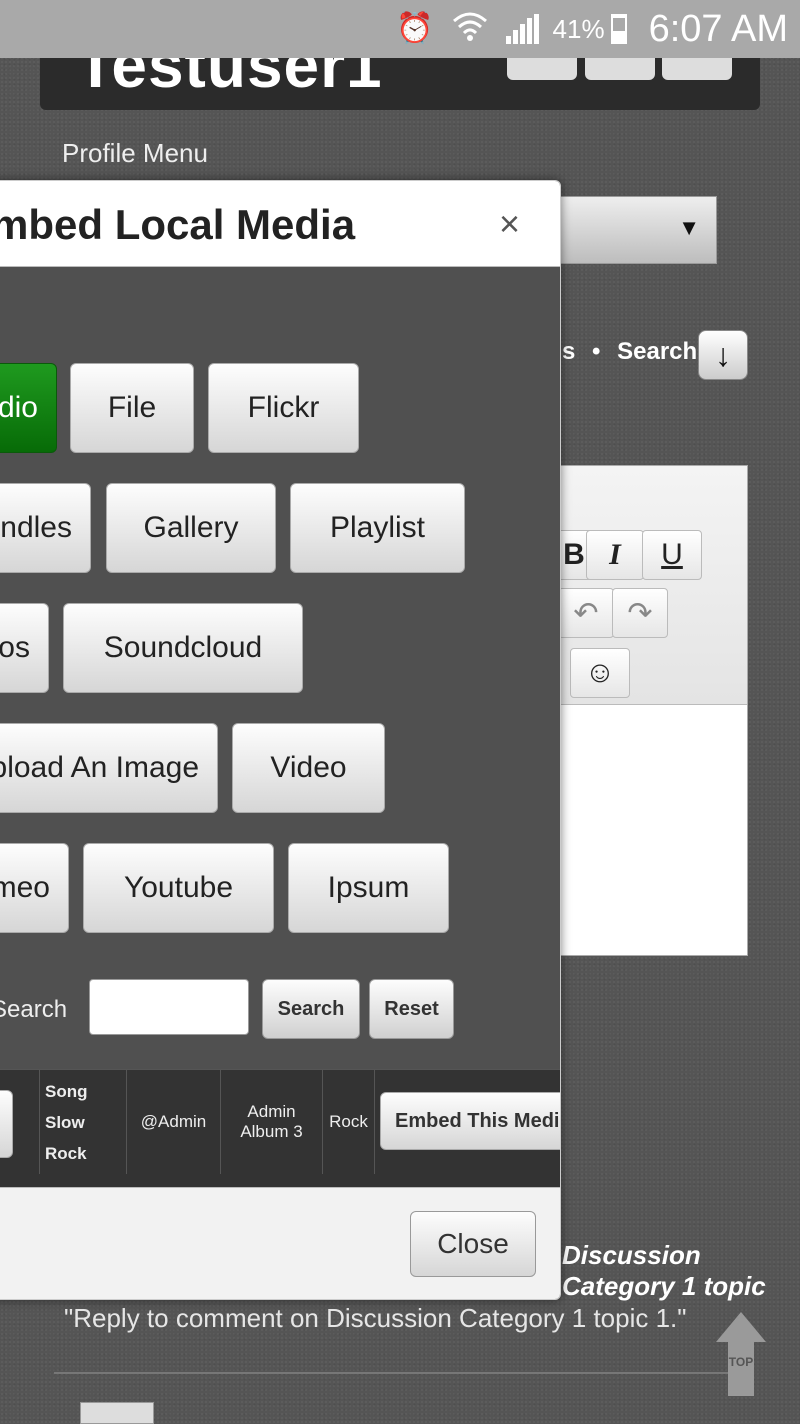 The image size is (800, 1424). I want to click on table-cell-title: Song Slow Rock, so click(83, 1122).